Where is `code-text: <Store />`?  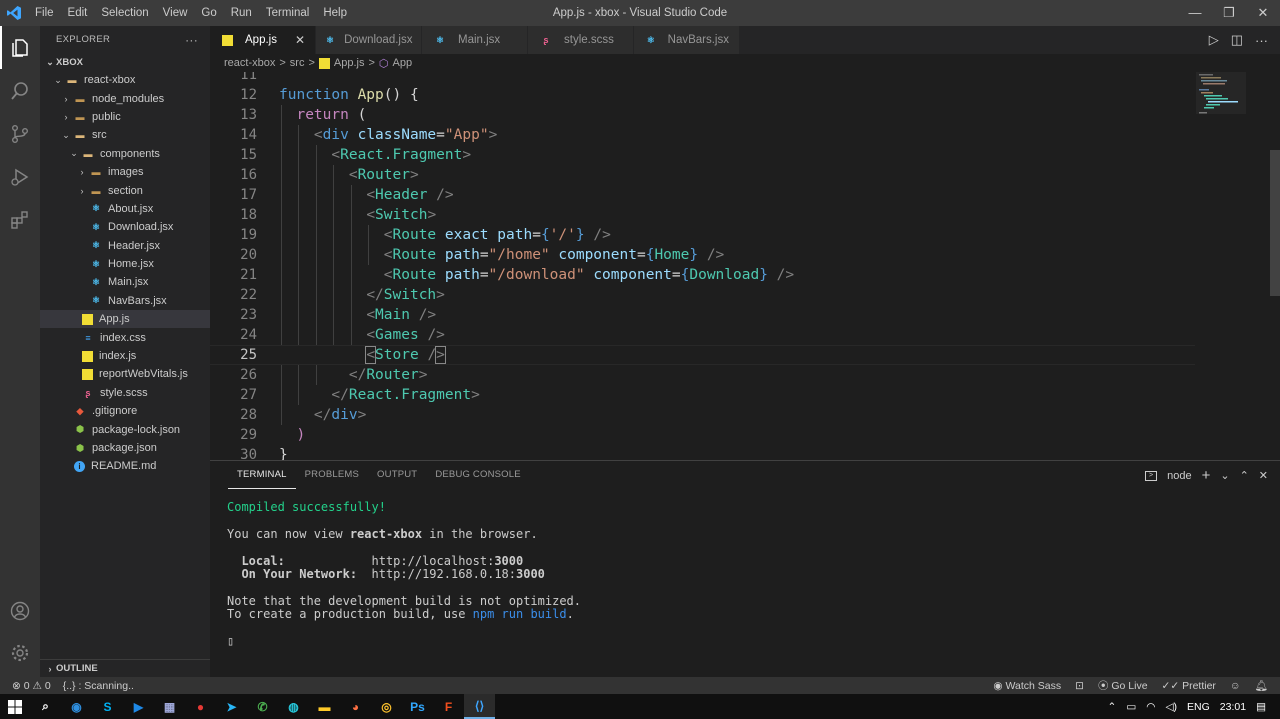 code-text: <Store /> is located at coordinates (405, 355).